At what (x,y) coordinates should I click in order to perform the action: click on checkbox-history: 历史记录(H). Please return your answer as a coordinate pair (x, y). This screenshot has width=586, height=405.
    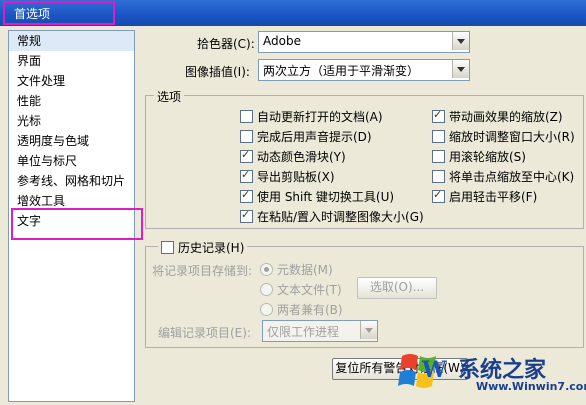
    Looking at the image, I should click on (203, 247).